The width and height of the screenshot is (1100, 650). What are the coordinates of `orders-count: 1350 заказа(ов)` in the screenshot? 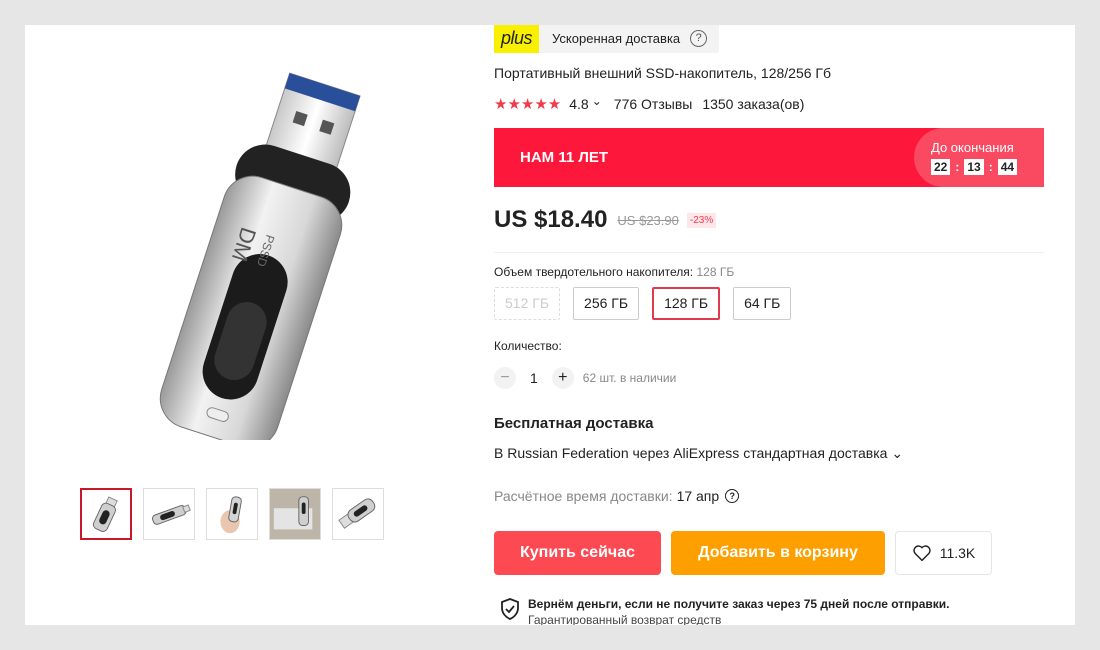 It's located at (753, 104).